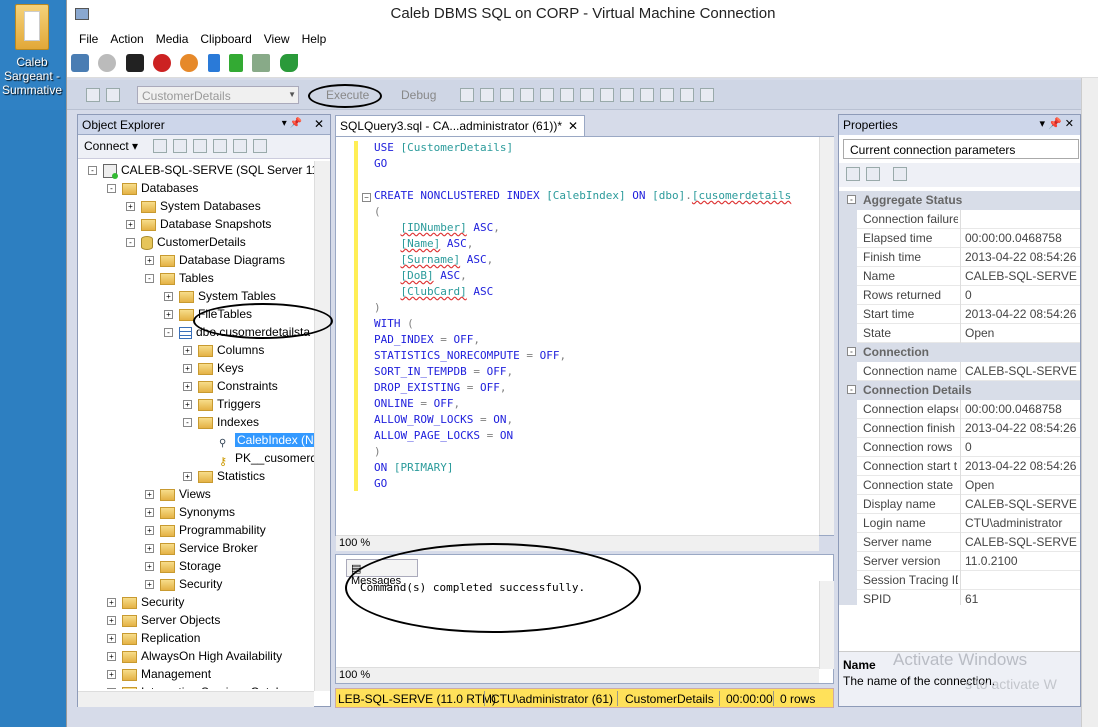  Describe the element at coordinates (573, 126) in the screenshot. I see `tab-close-icon: ✕` at that location.